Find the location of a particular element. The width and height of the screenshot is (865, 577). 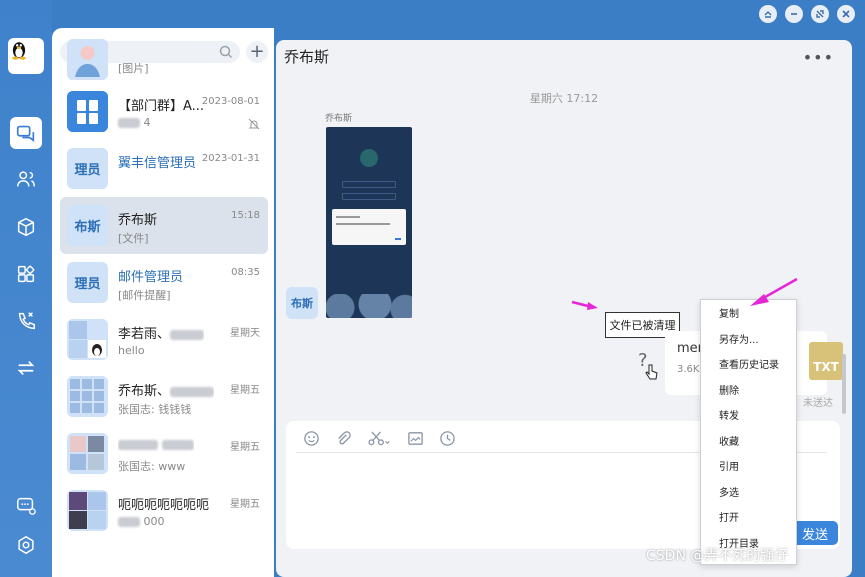

conversation-preview: 张国志: 钱钱钱 is located at coordinates (155, 409).